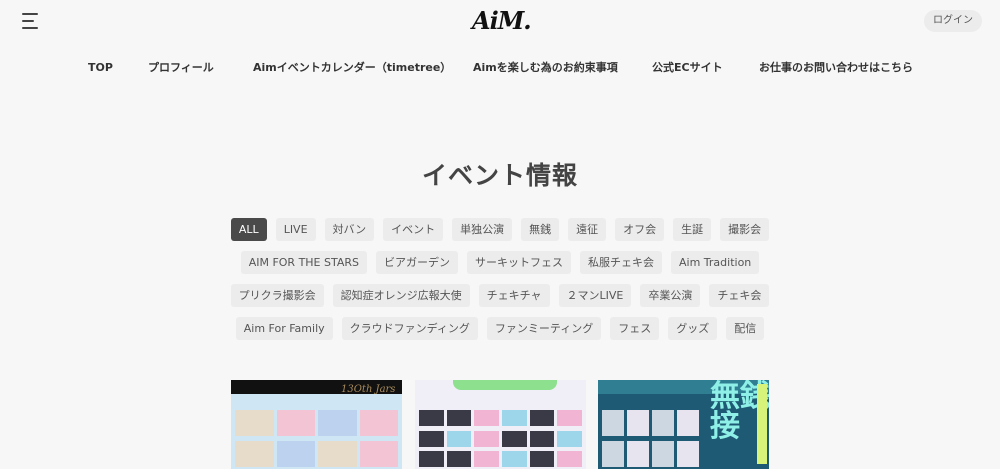 Image resolution: width=1000 pixels, height=469 pixels. What do you see at coordinates (409, 328) in the screenshot?
I see `filter-chip: クラウドファンディング` at bounding box center [409, 328].